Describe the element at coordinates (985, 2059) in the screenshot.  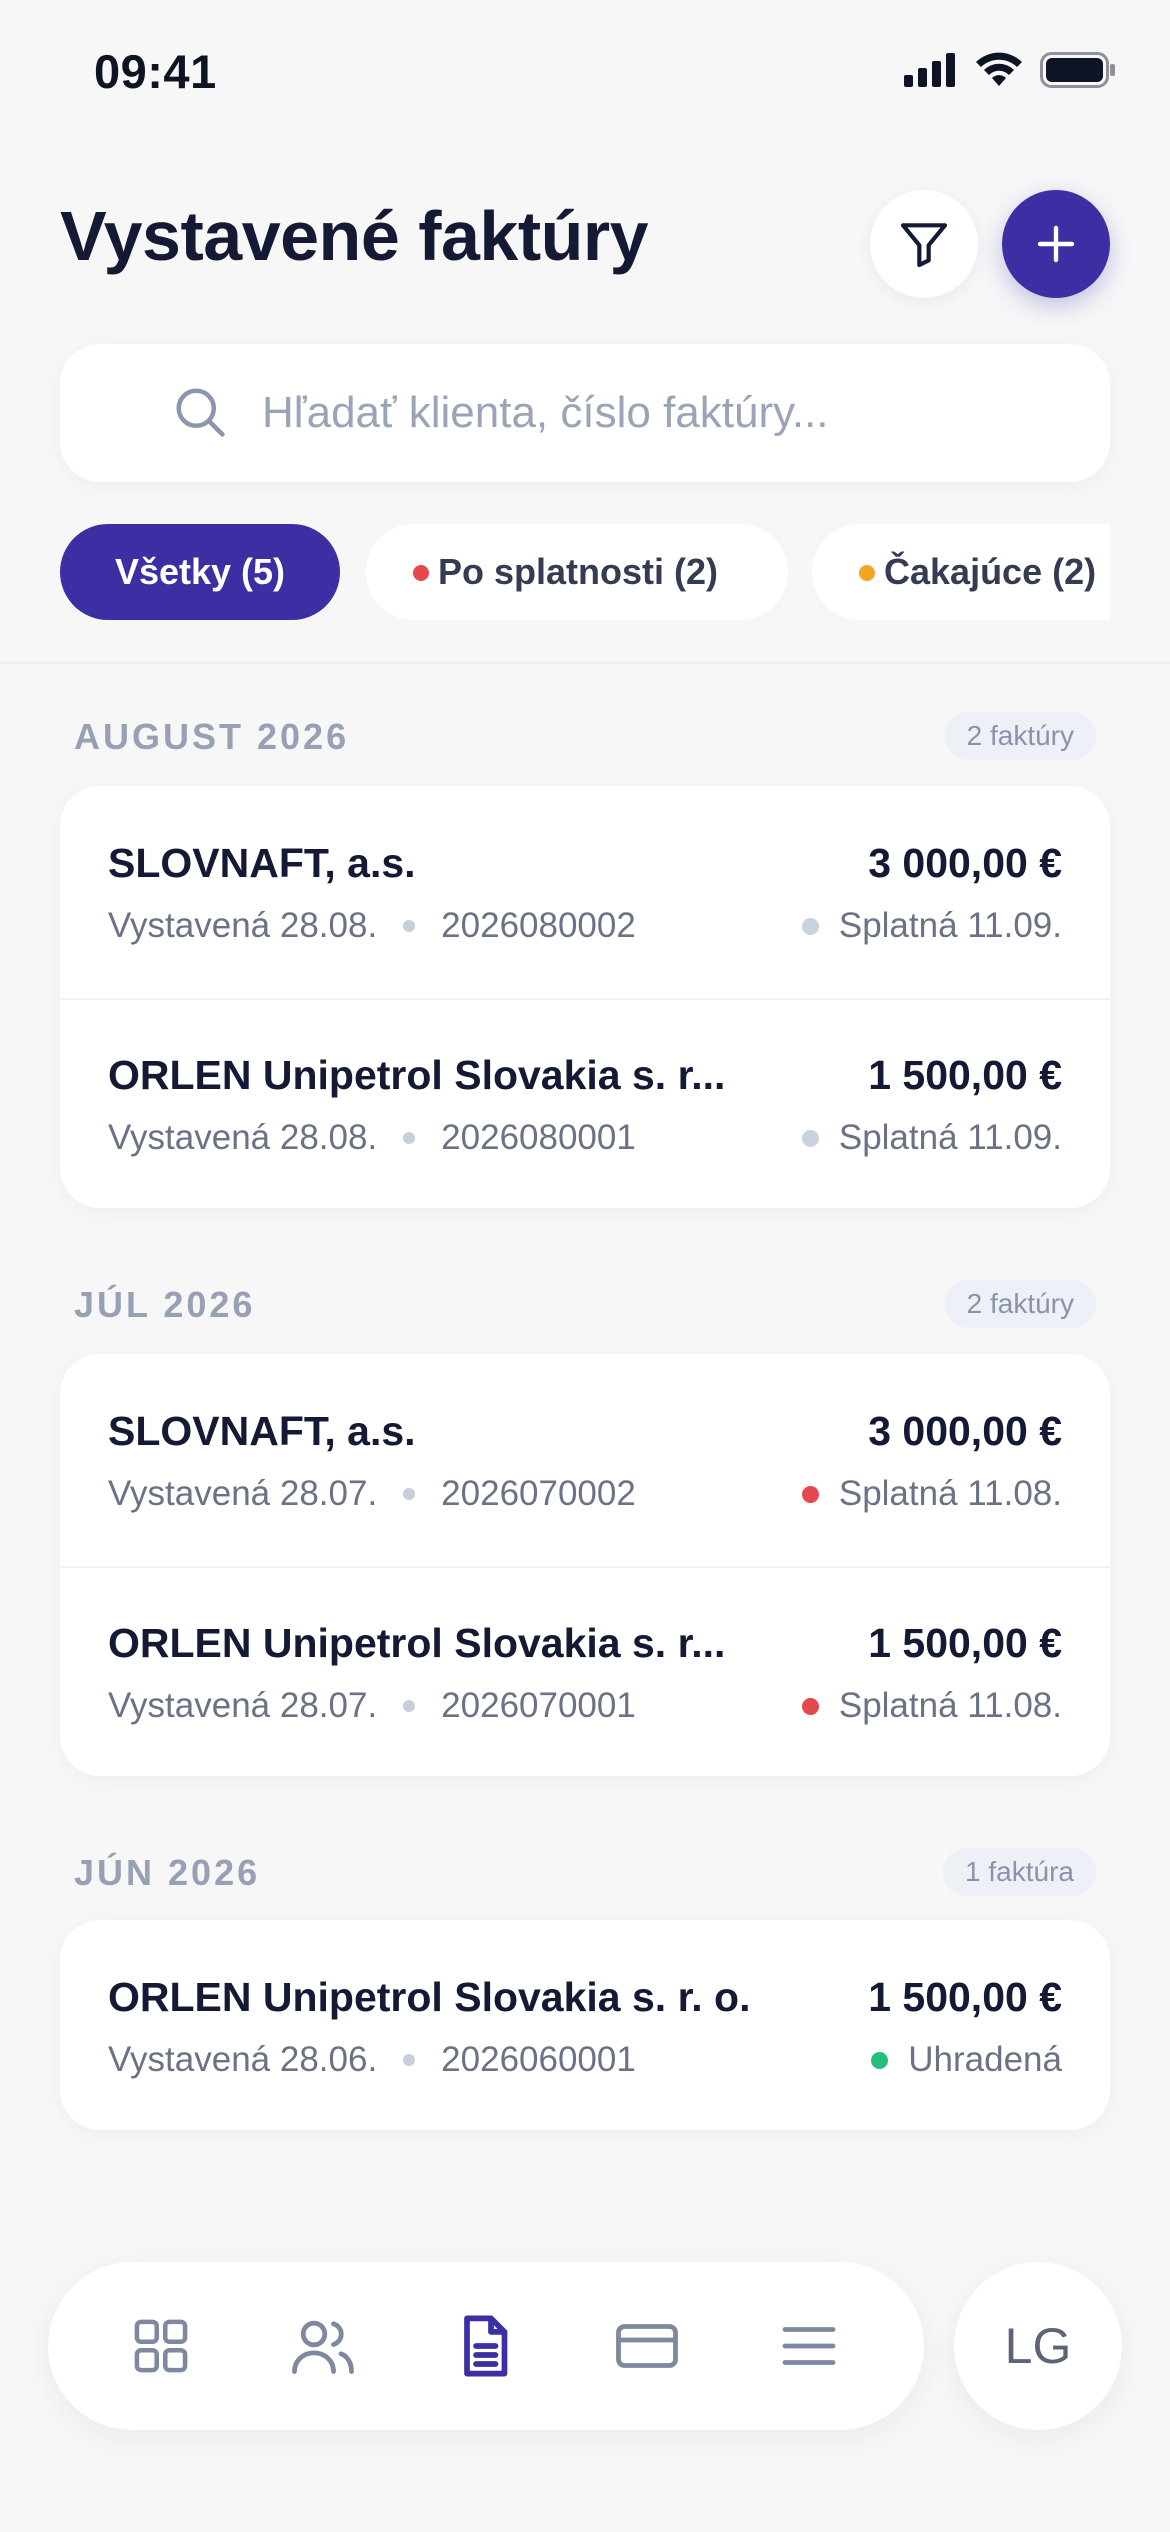
I see `paid-status: Uhradená` at that location.